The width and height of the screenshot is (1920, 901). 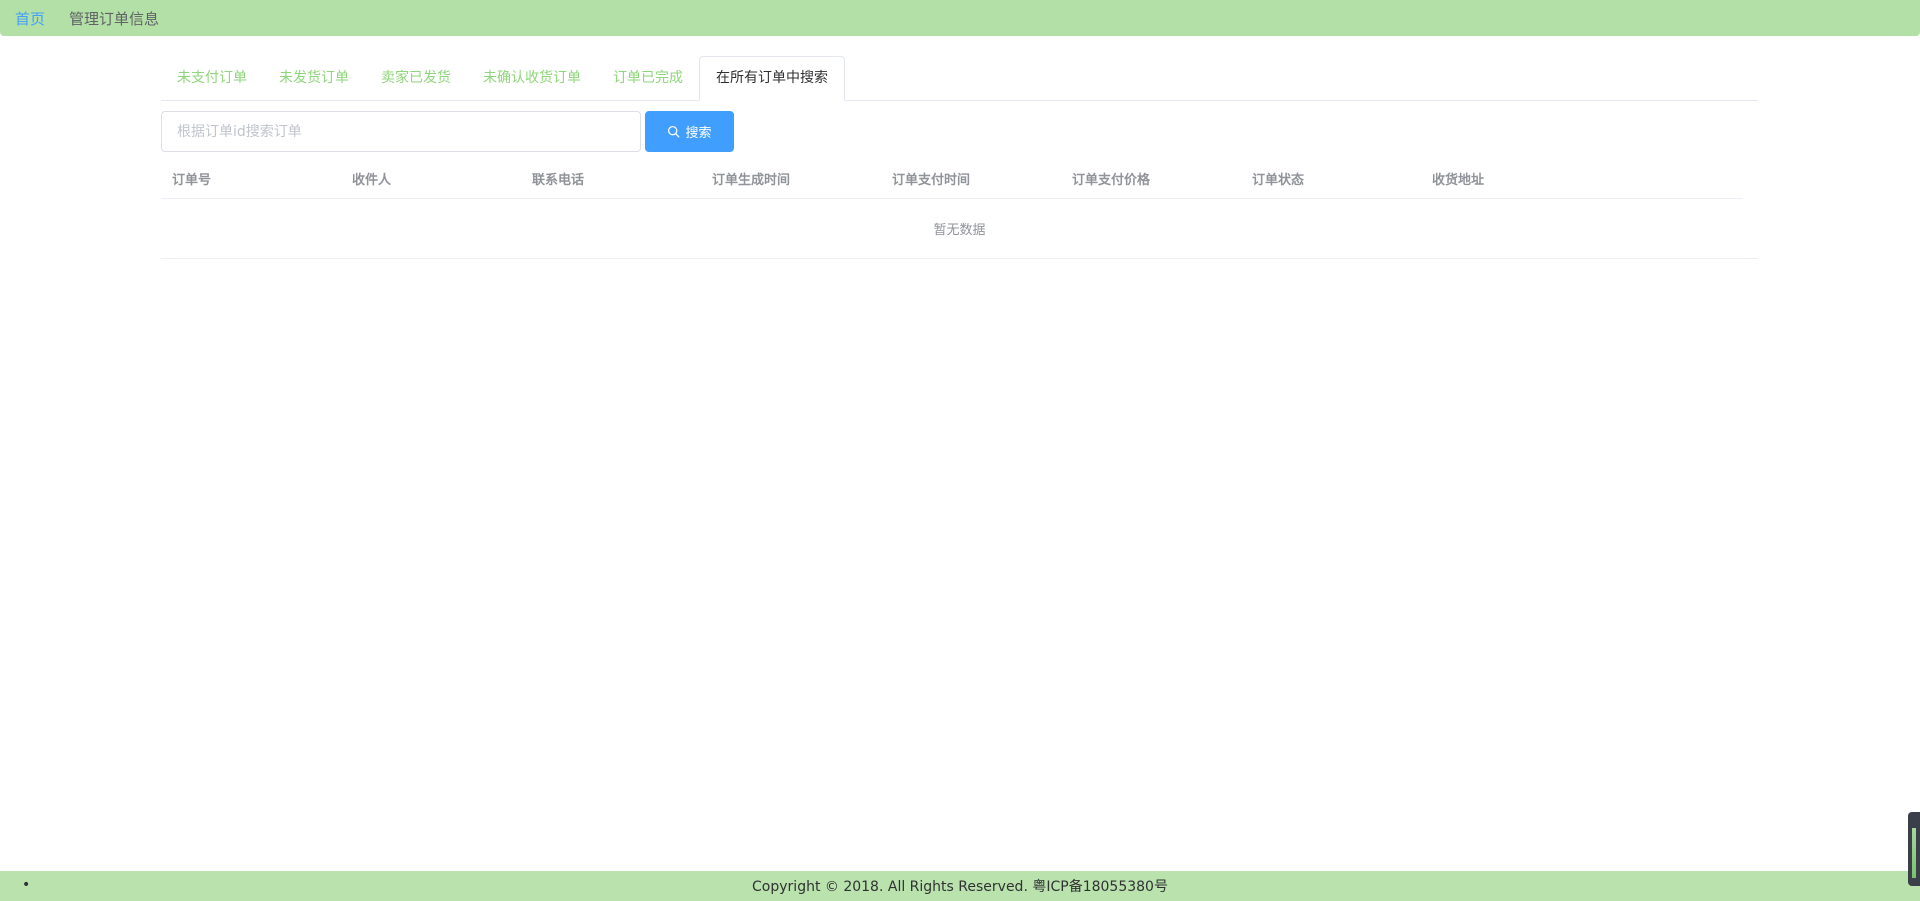 I want to click on column-header-address: 收货地址, so click(x=1511, y=178).